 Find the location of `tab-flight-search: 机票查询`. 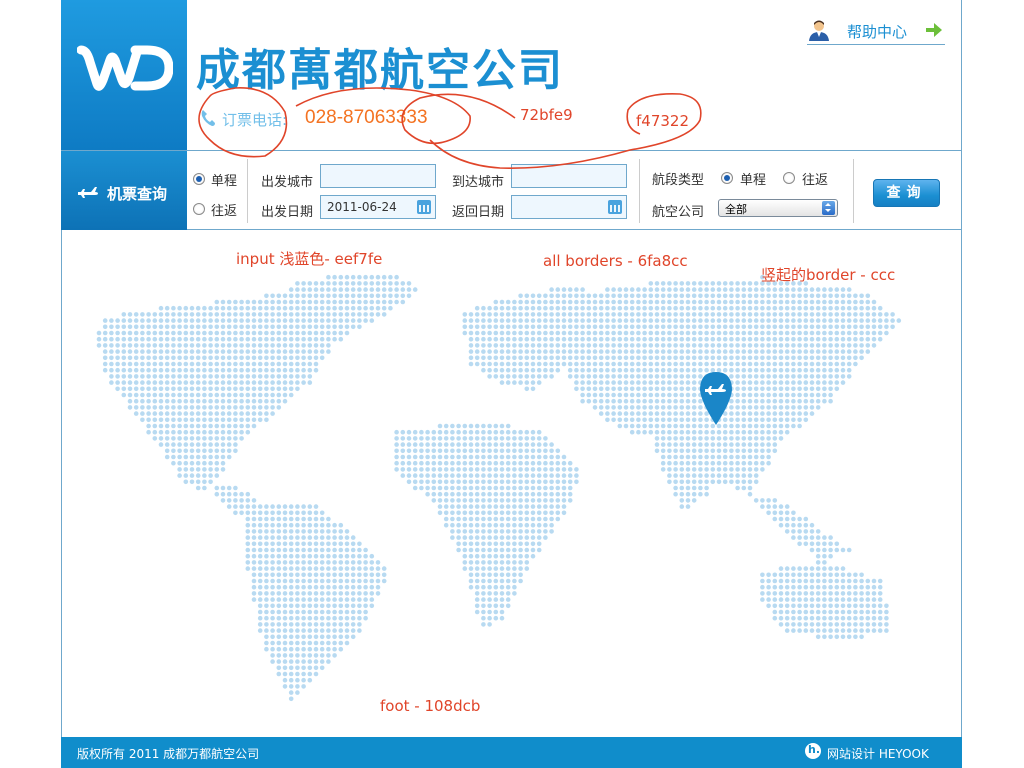

tab-flight-search: 机票查询 is located at coordinates (124, 190).